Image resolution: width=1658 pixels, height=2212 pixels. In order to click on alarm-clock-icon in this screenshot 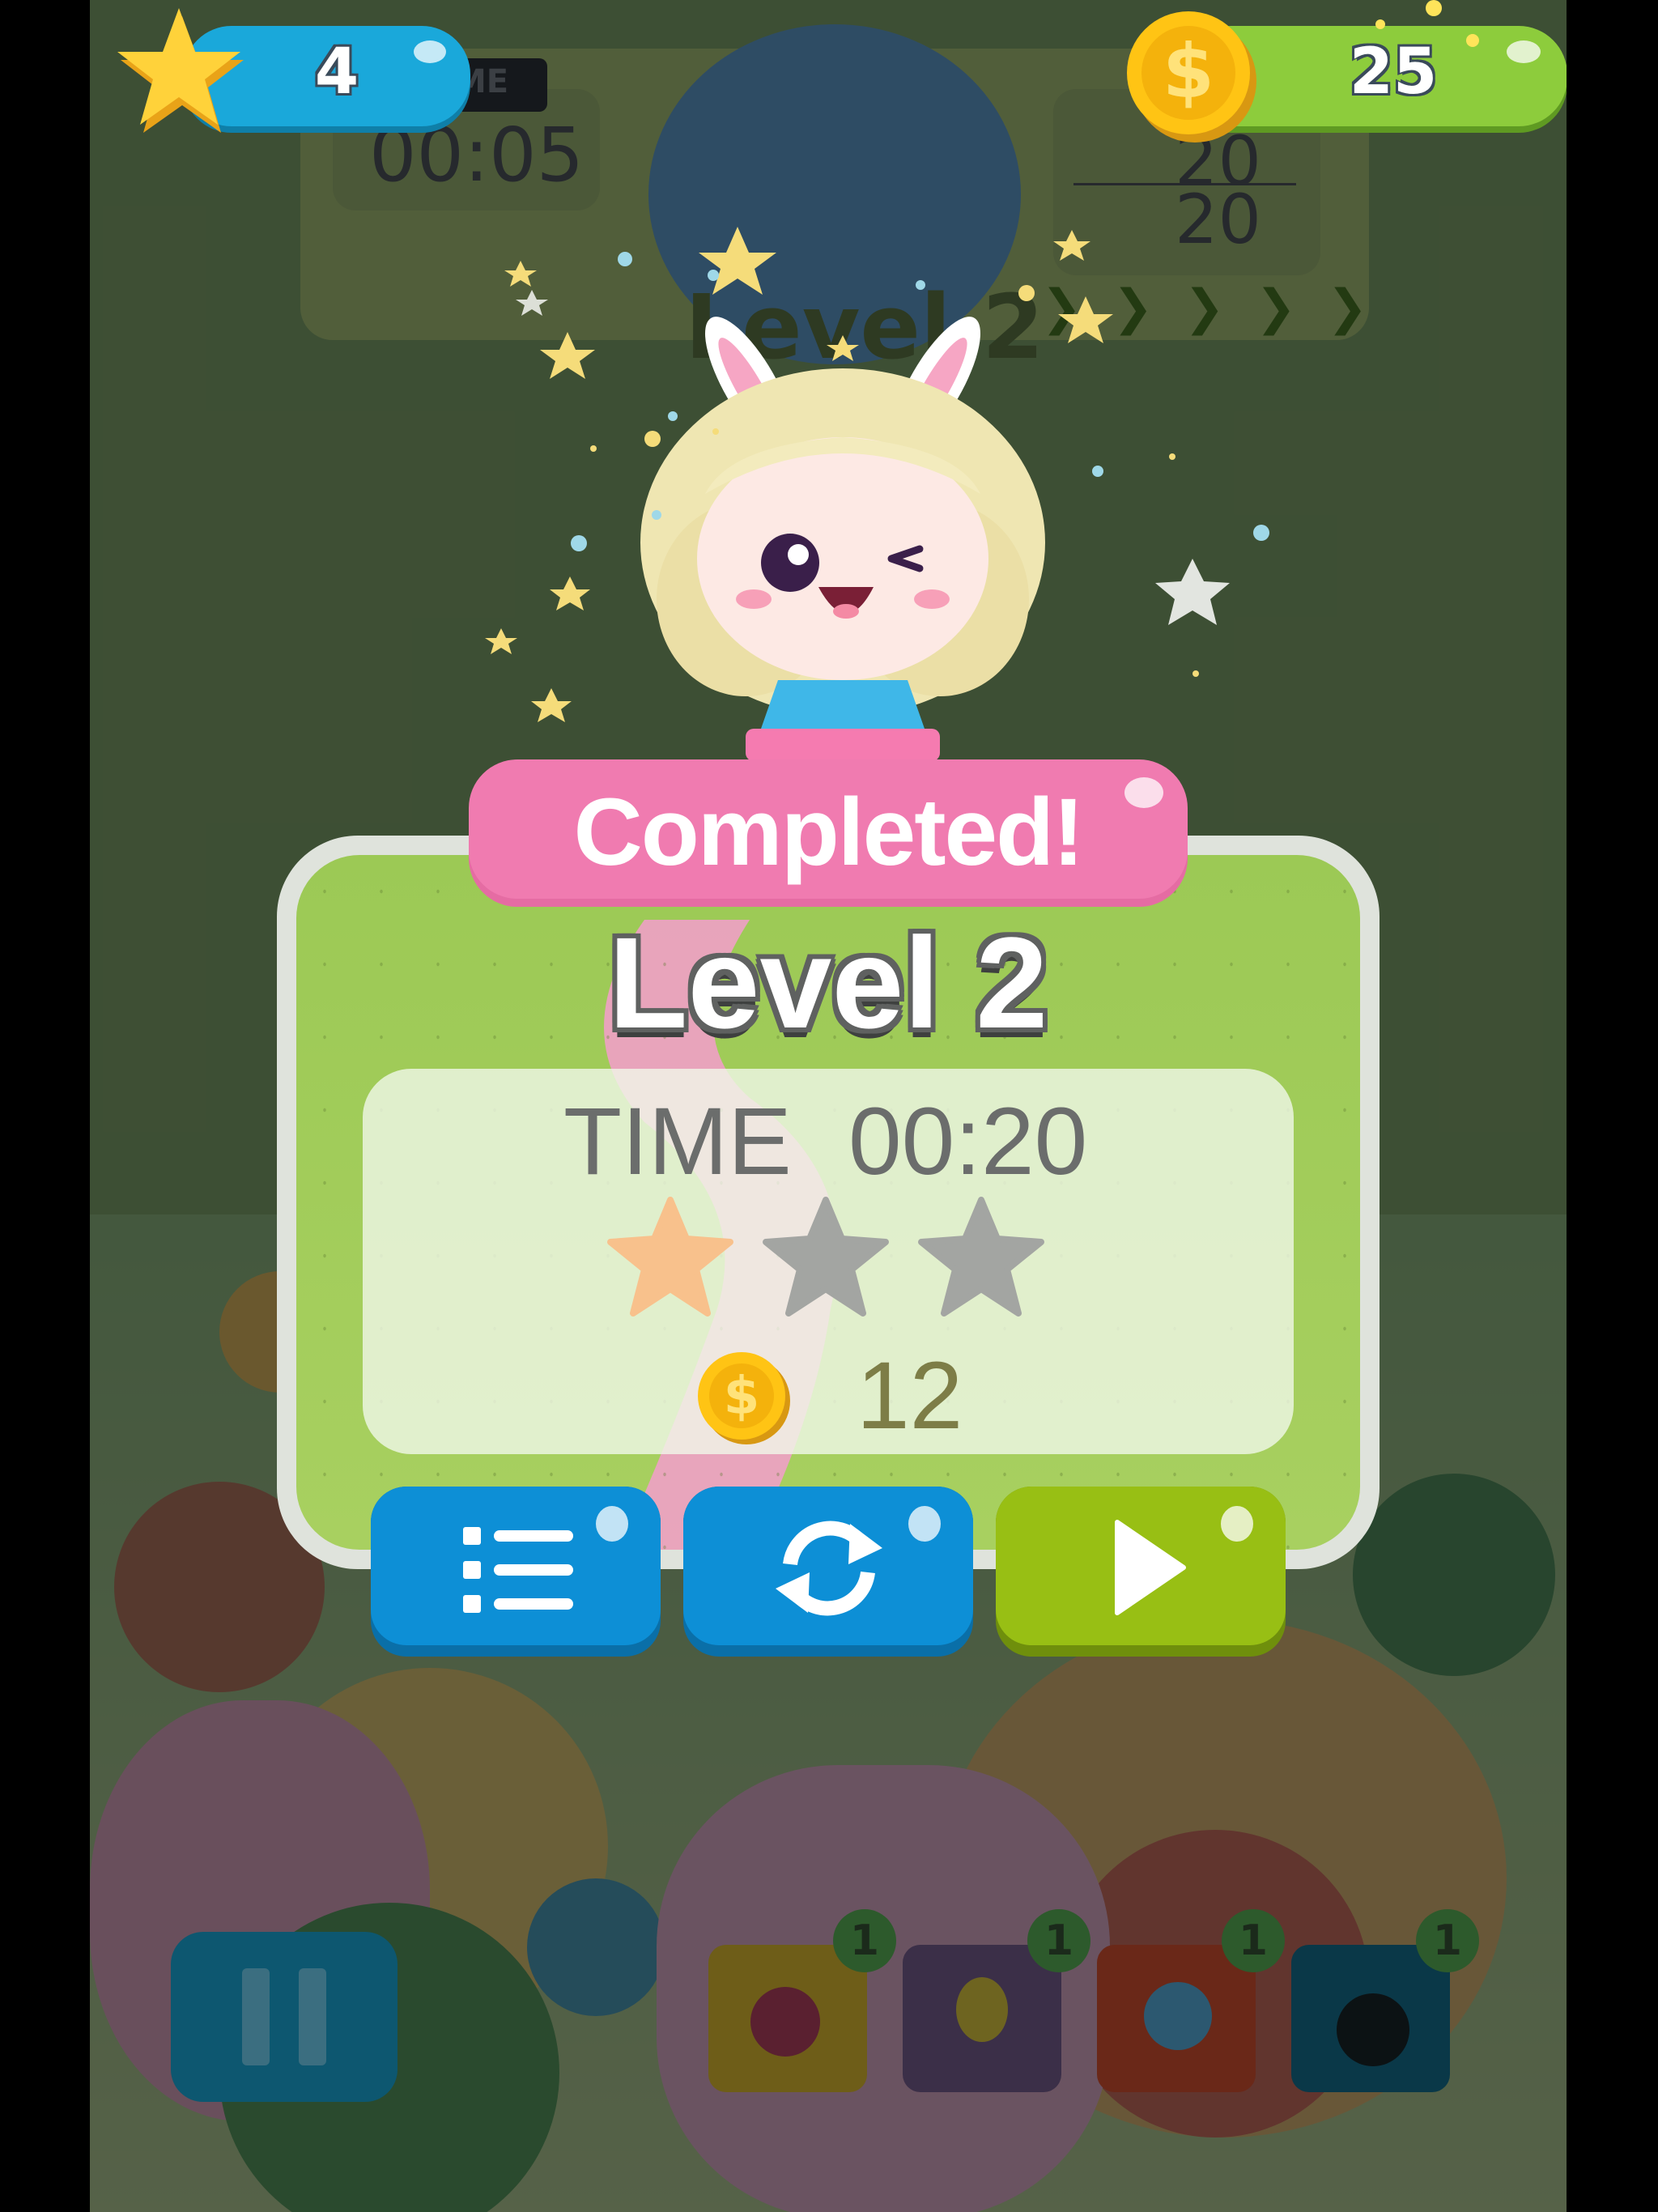, I will do `click(1178, 2016)`.